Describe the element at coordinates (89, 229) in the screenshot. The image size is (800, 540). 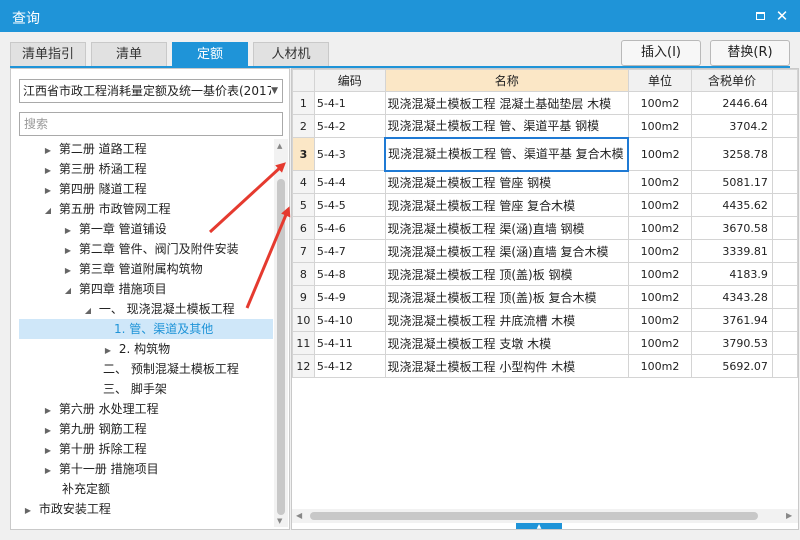
I see `tree-item-chapter-1: ▶ 第一章 管道铺设` at that location.